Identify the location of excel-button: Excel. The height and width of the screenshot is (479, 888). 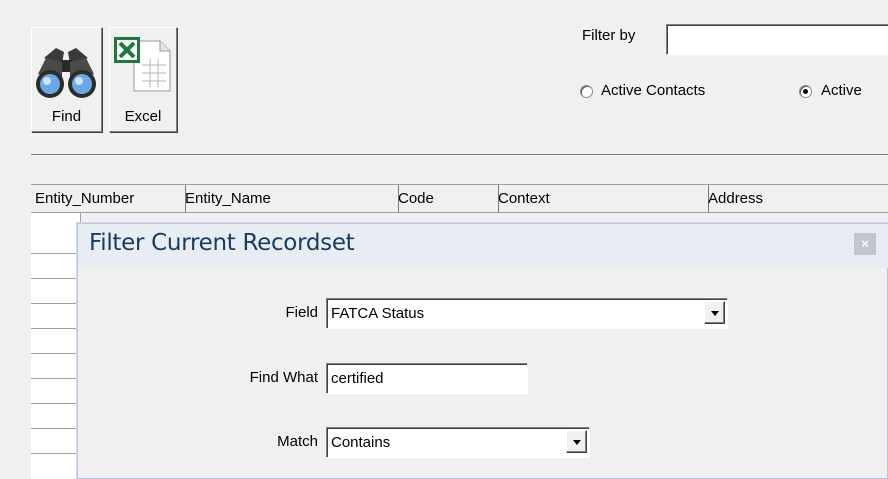
(143, 79).